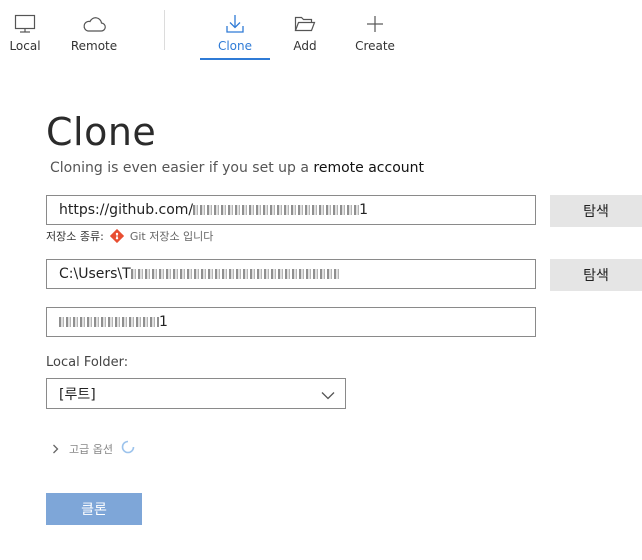 The height and width of the screenshot is (560, 642). I want to click on toolbar-clone-button: Clone, so click(235, 30).